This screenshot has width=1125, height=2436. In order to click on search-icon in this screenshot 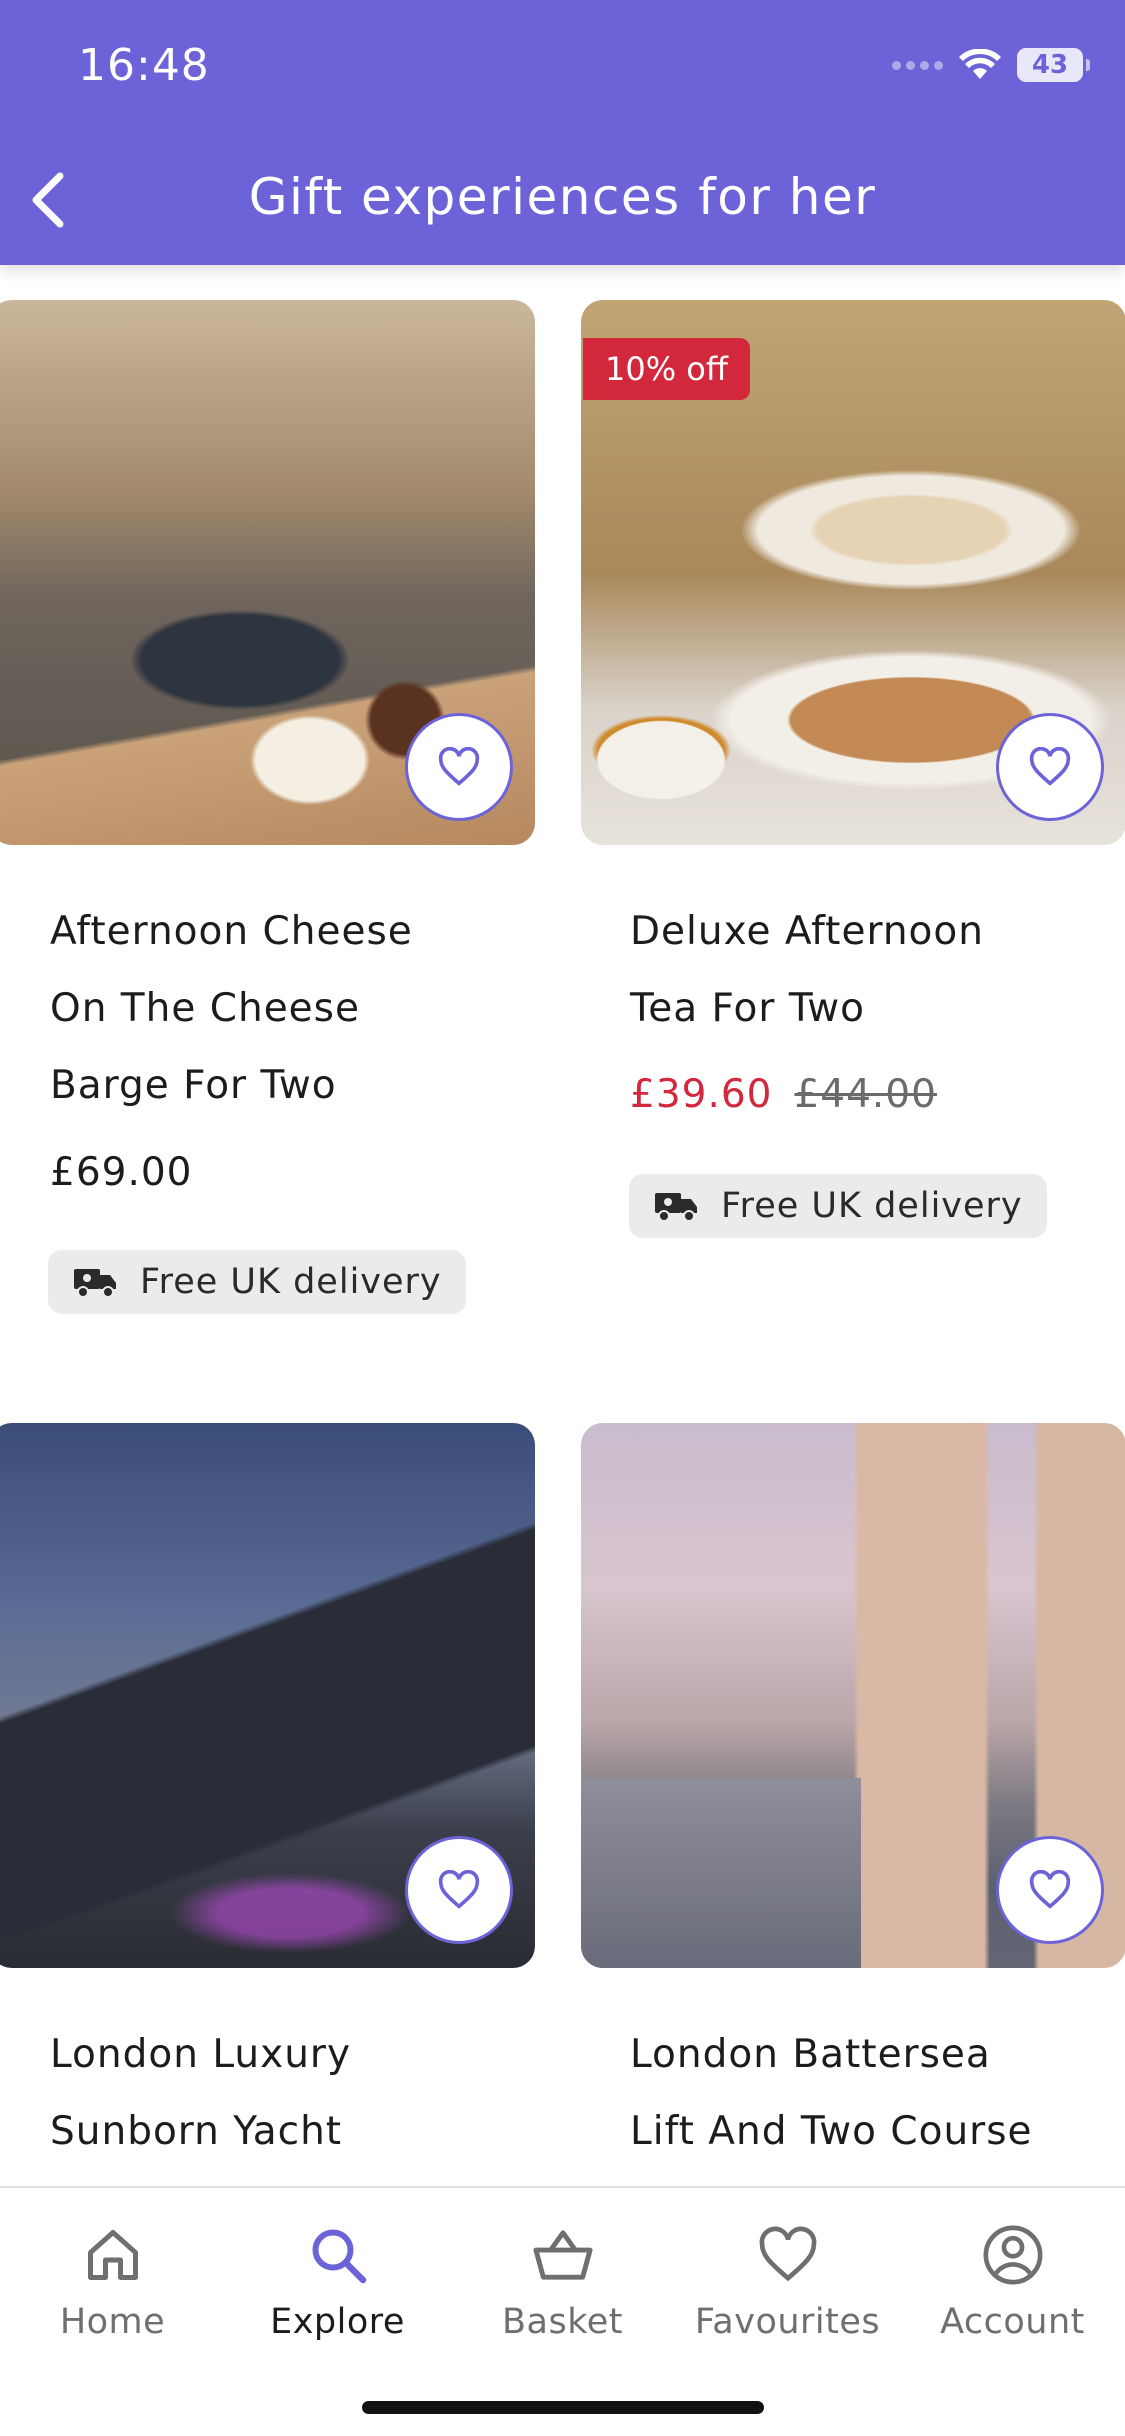, I will do `click(339, 2256)`.